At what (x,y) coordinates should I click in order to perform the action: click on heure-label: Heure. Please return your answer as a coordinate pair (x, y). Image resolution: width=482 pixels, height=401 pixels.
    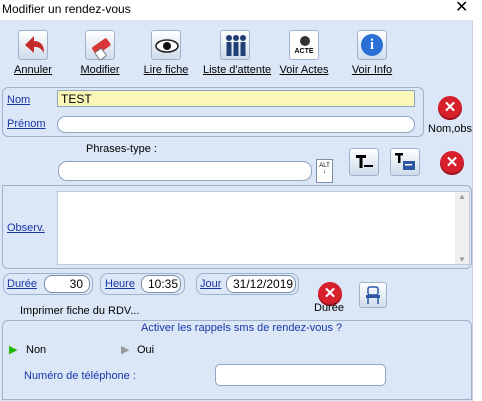
    Looking at the image, I should click on (120, 284).